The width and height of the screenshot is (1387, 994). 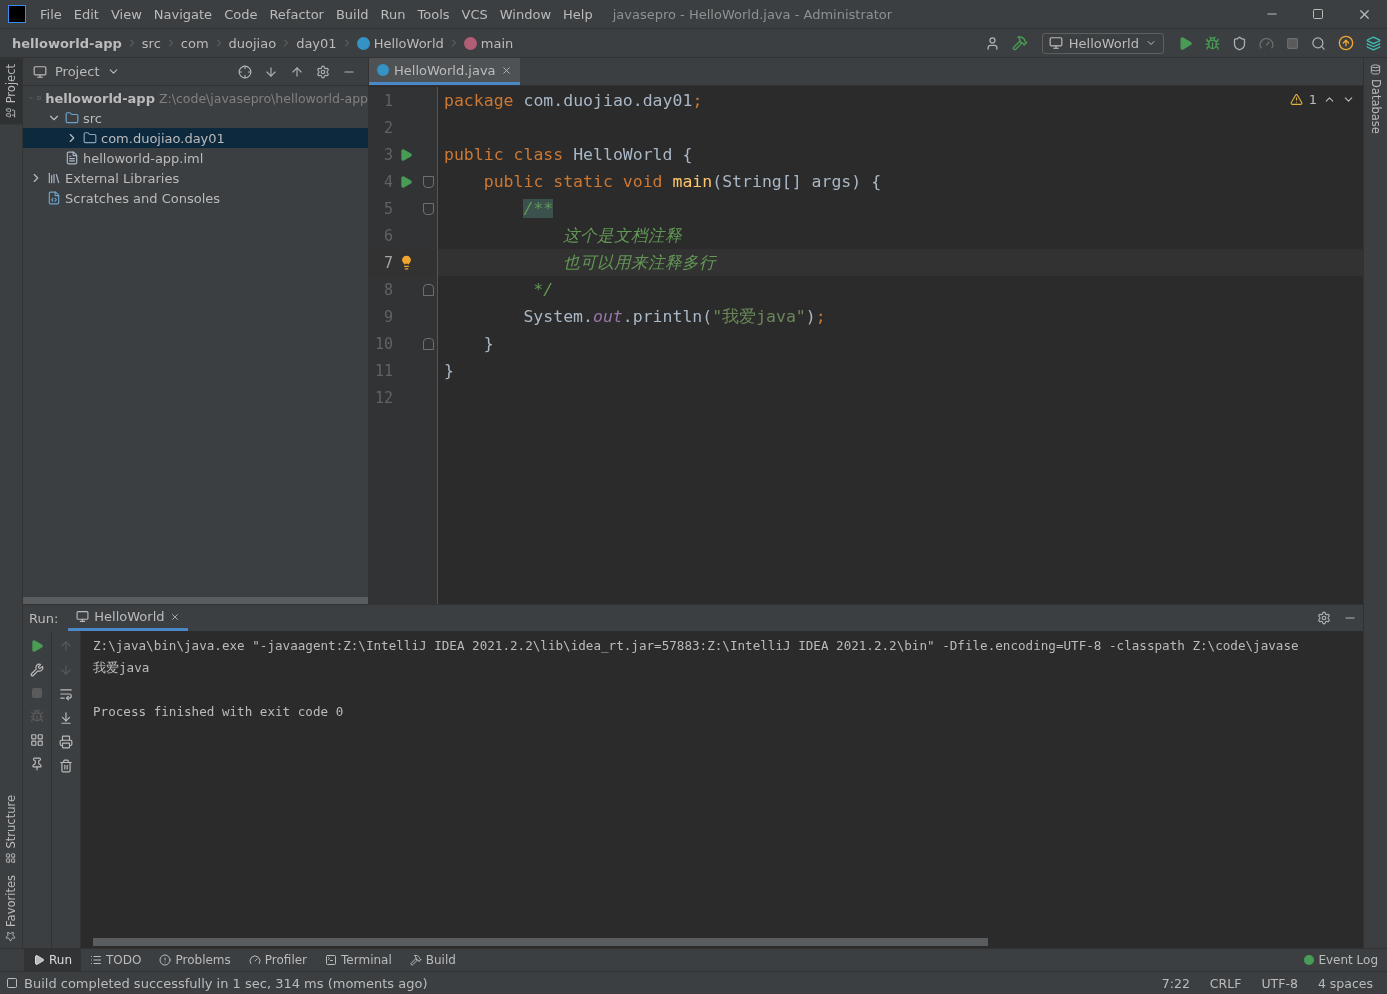 I want to click on menu-item: VCS, so click(x=474, y=14).